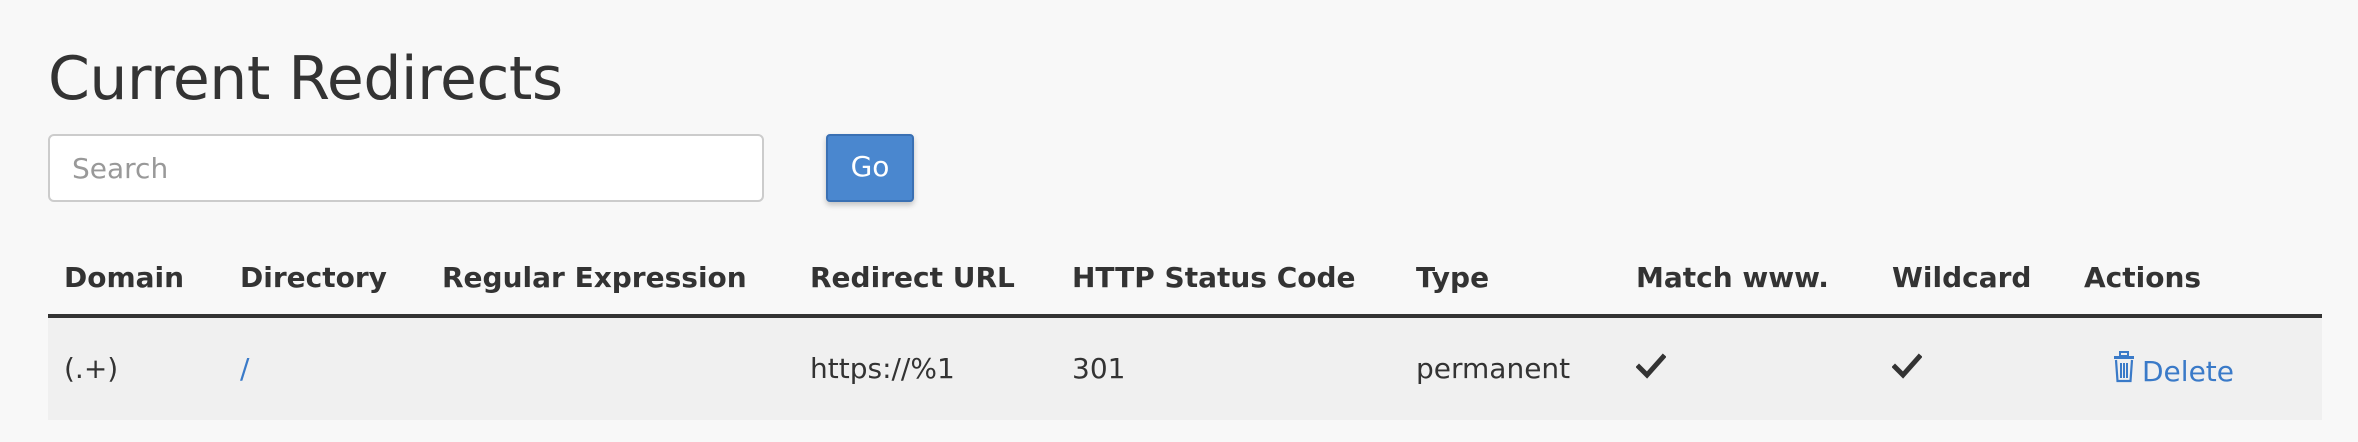 This screenshot has width=2358, height=442. What do you see at coordinates (1732, 277) in the screenshot?
I see `column-header-match-www: Match www.` at bounding box center [1732, 277].